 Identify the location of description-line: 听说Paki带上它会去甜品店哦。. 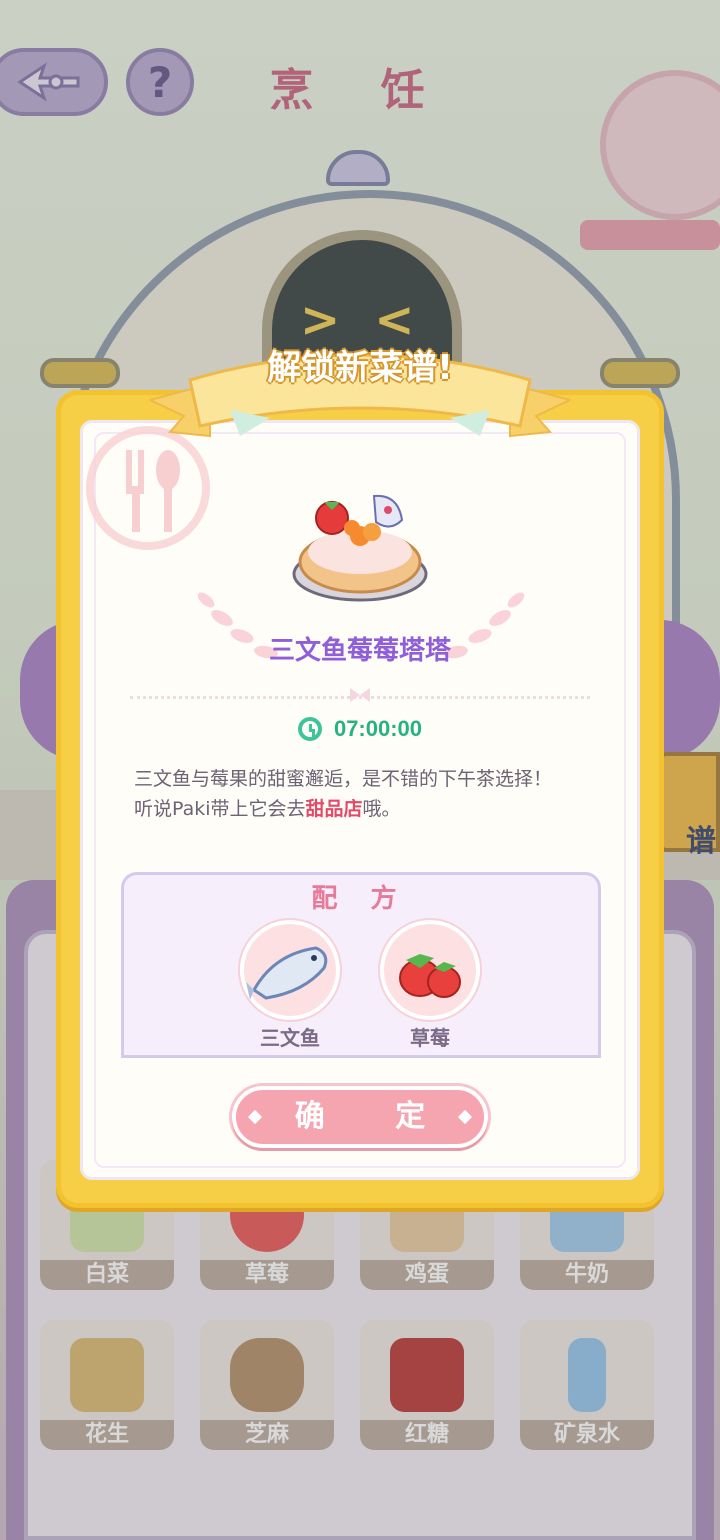
(364, 809).